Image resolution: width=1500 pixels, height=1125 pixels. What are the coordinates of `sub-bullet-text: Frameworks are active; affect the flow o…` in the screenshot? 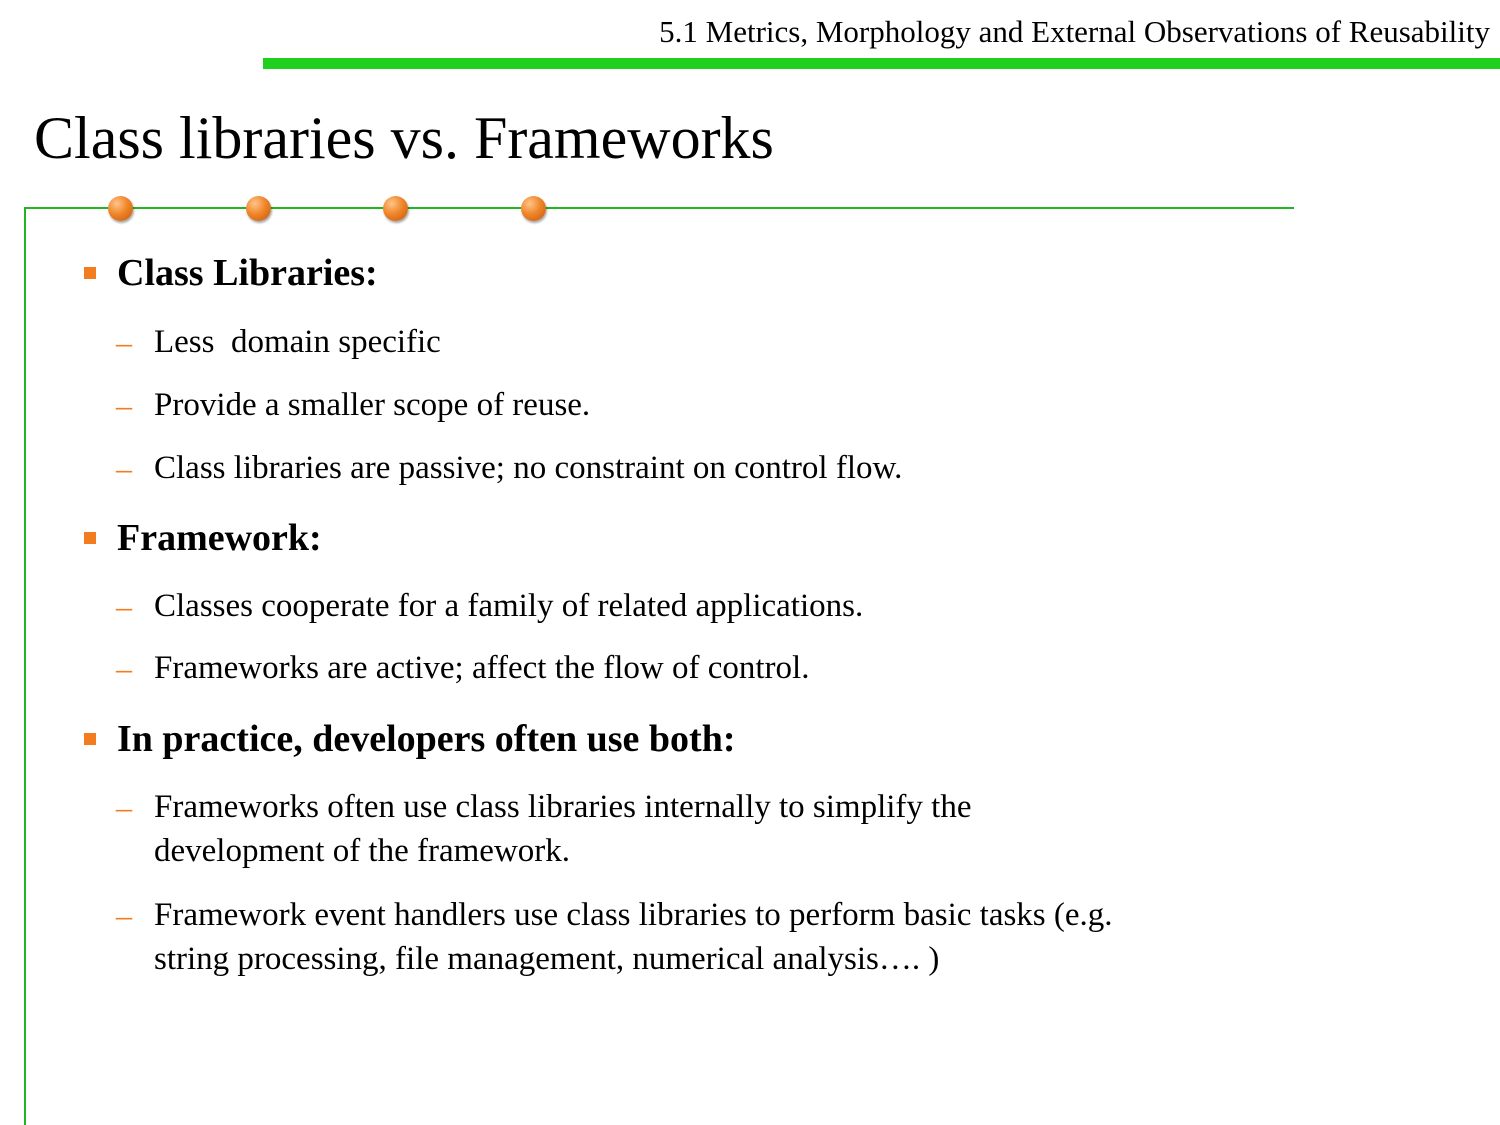 It's located at (482, 668).